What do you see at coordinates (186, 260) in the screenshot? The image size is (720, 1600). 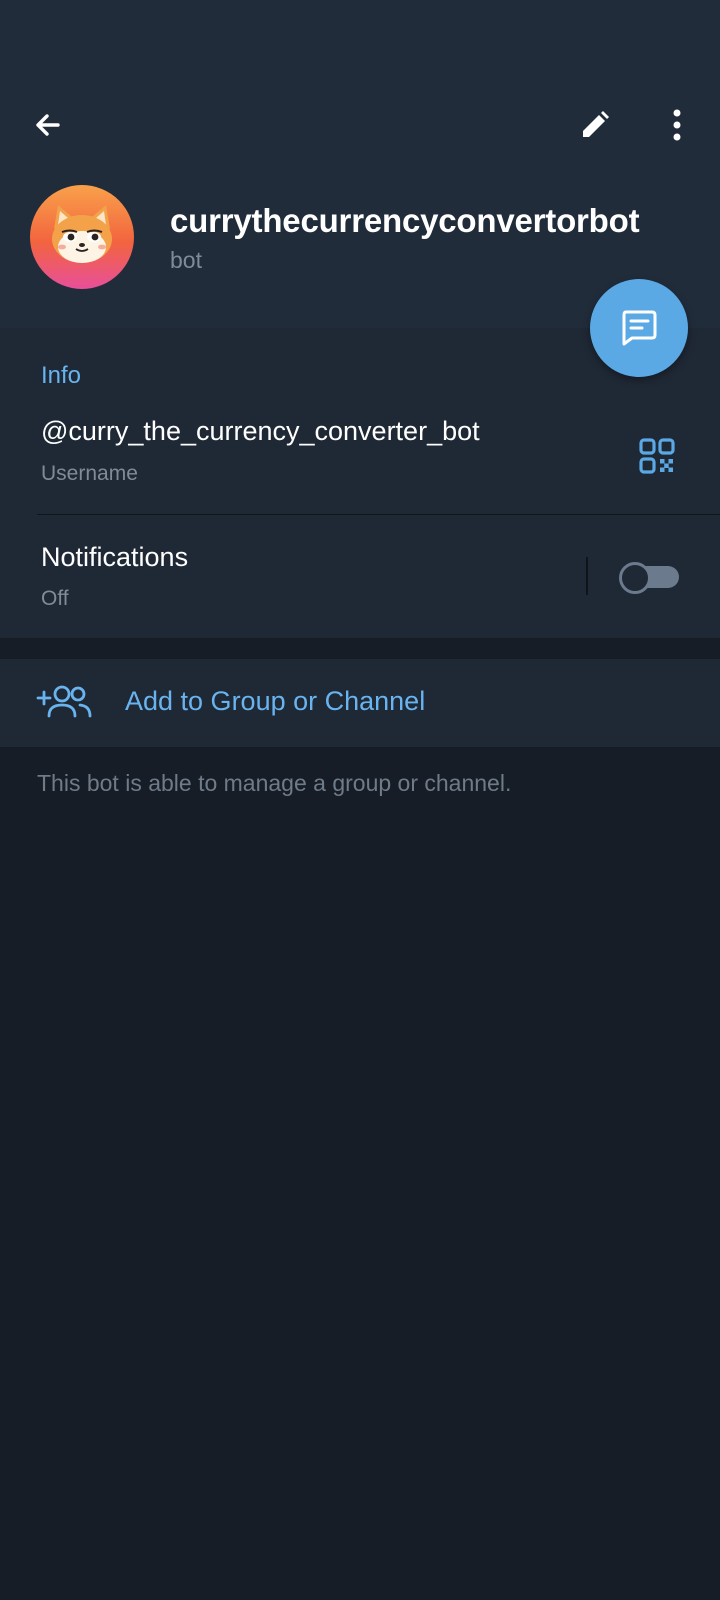 I see `profile-subtitle: bot` at bounding box center [186, 260].